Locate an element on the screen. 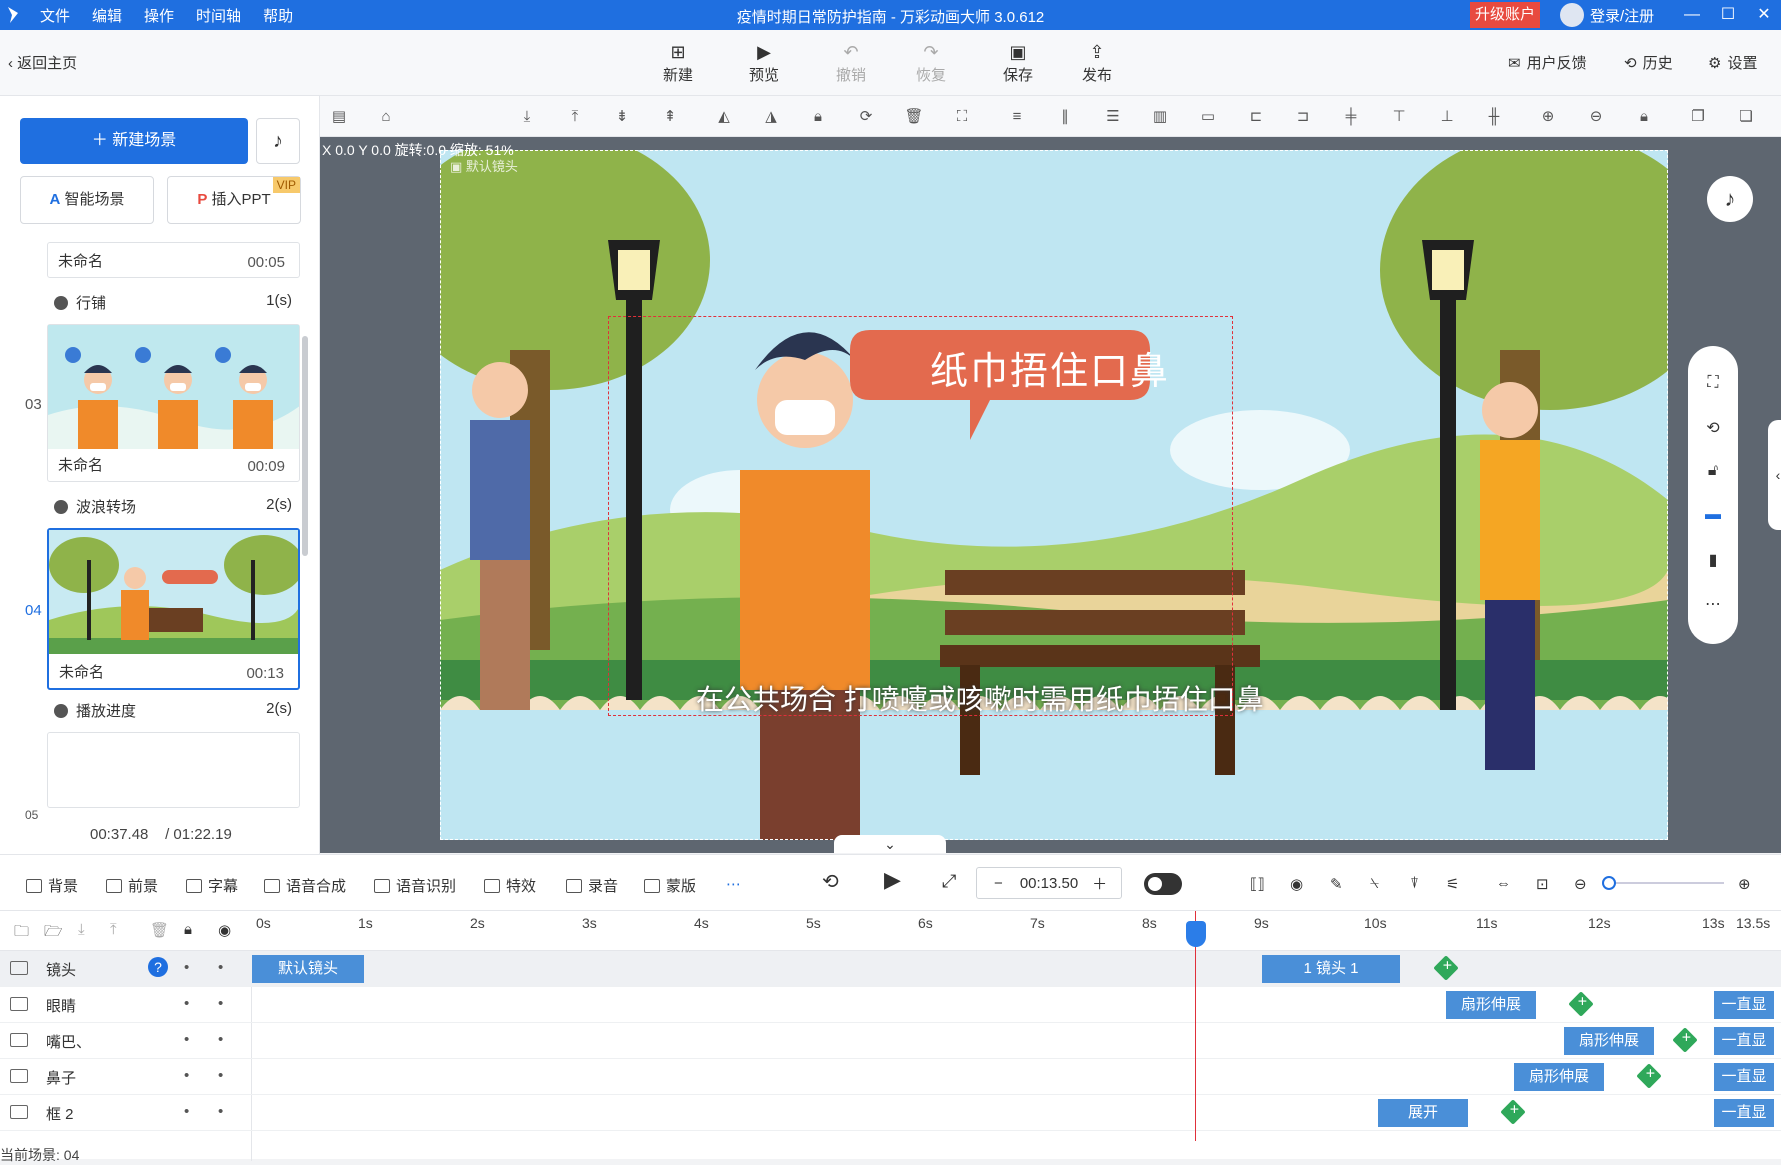  new-button: ⊞ 新建 is located at coordinates (678, 62).